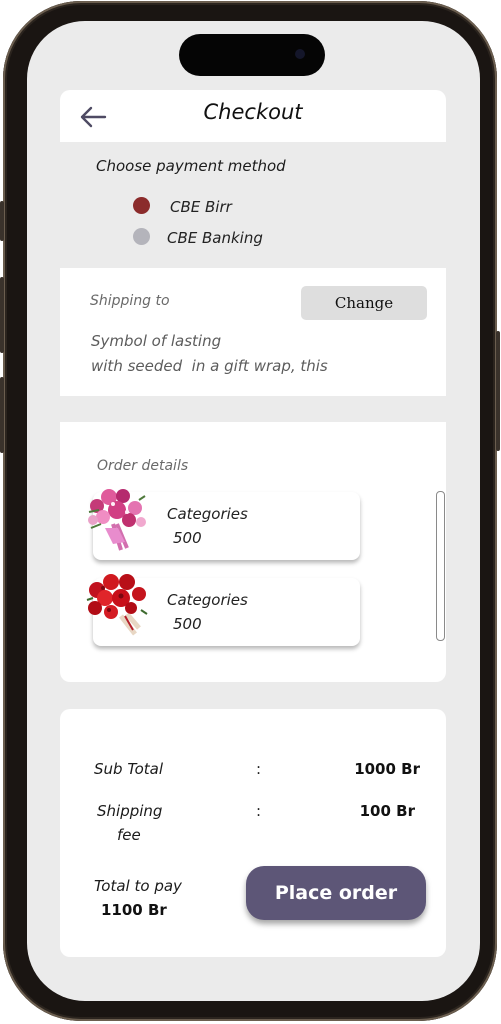  What do you see at coordinates (156, 341) in the screenshot?
I see `shipping-address-line-1: Symbol of lasting` at bounding box center [156, 341].